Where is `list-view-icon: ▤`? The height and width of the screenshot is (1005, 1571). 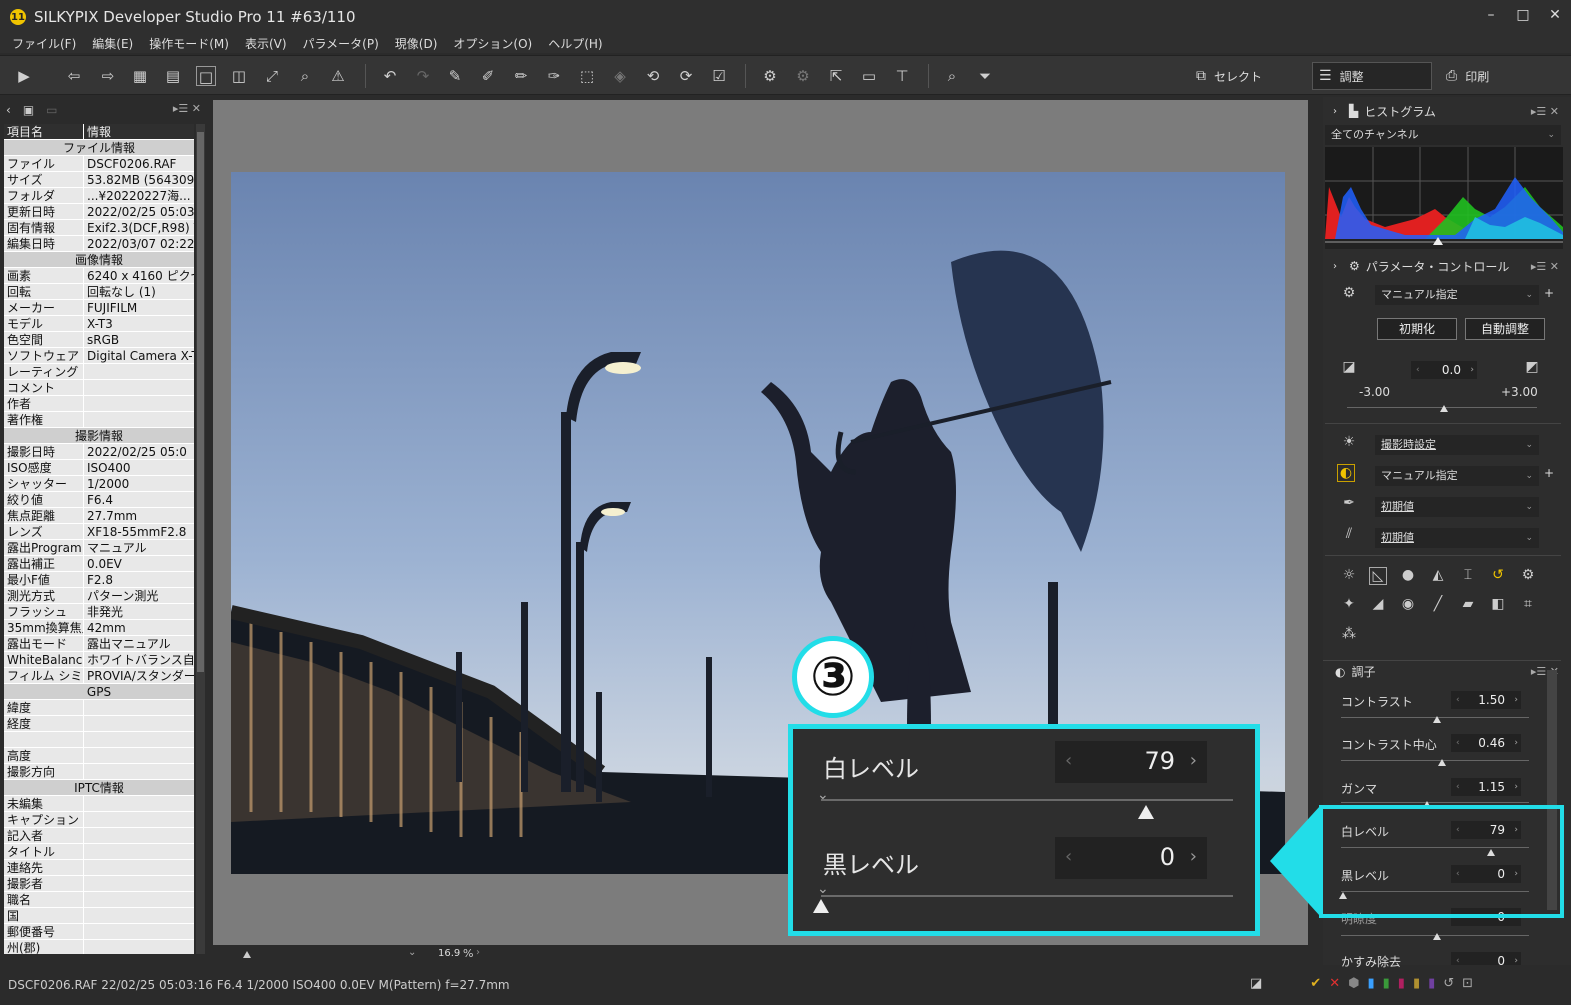
list-view-icon: ▤ is located at coordinates (173, 76).